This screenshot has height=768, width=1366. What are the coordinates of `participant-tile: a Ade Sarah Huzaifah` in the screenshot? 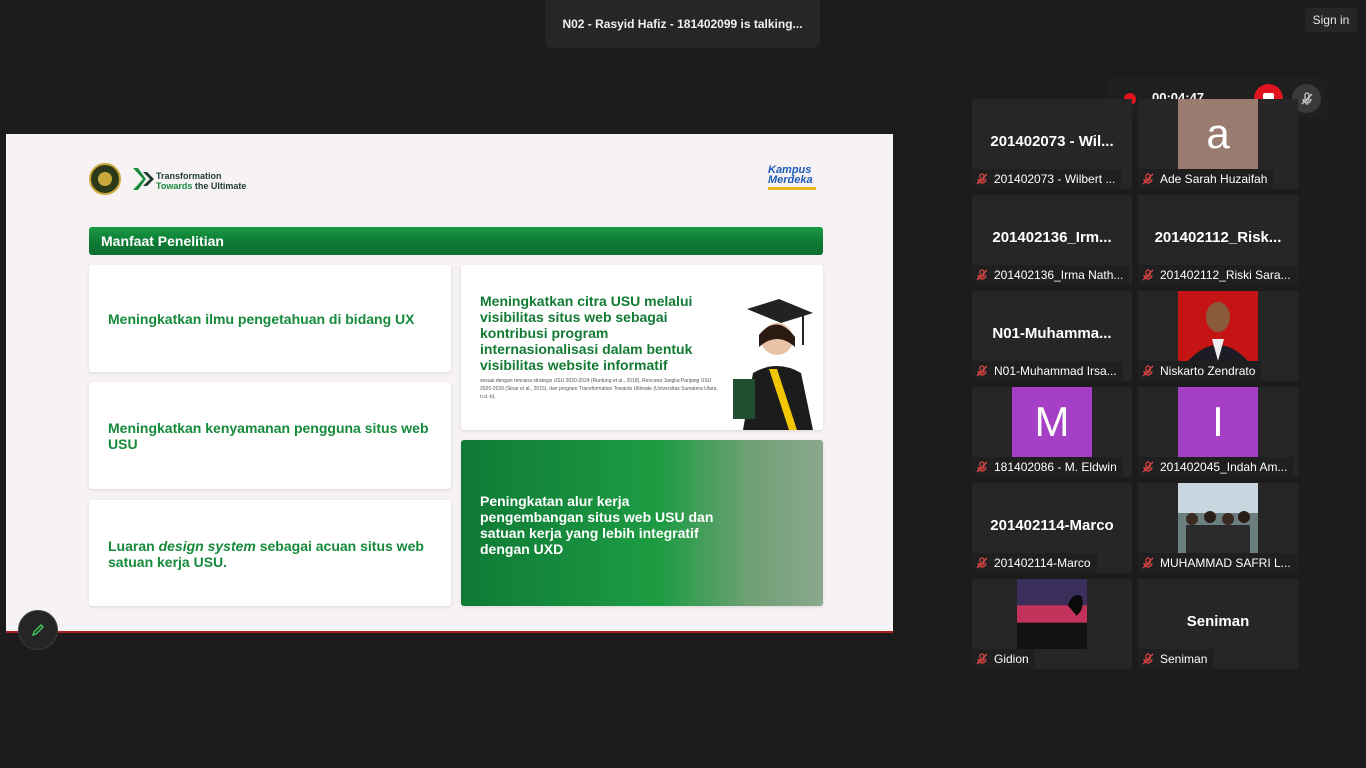 It's located at (1218, 144).